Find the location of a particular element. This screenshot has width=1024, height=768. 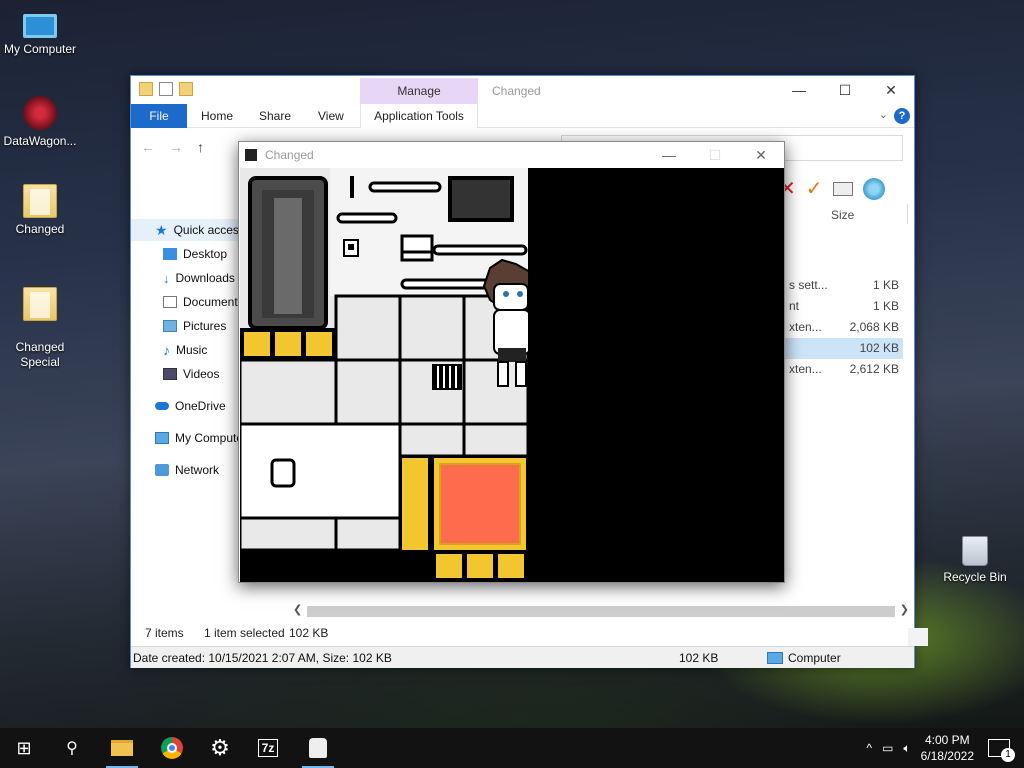

computer-icon is located at coordinates (775, 658).